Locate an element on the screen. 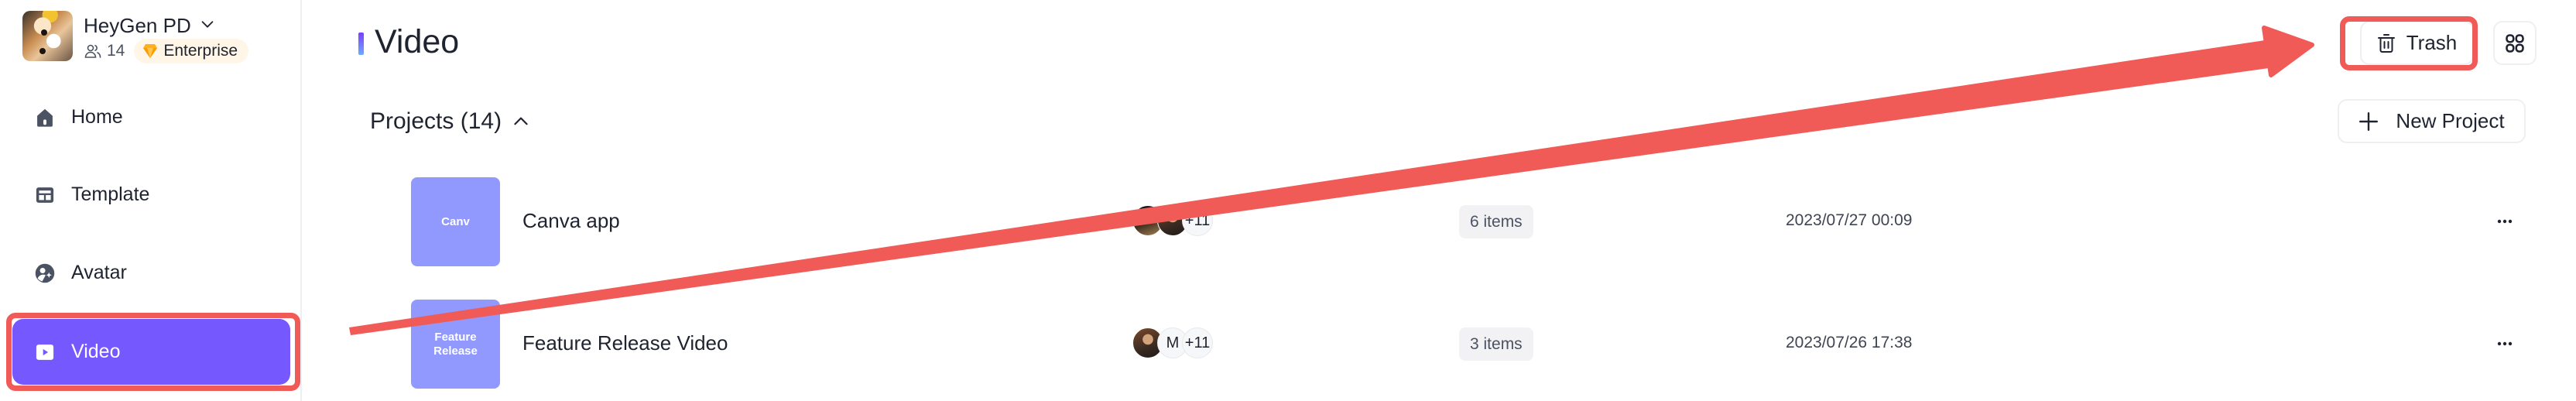  items-count-badge: 6 items is located at coordinates (1496, 221).